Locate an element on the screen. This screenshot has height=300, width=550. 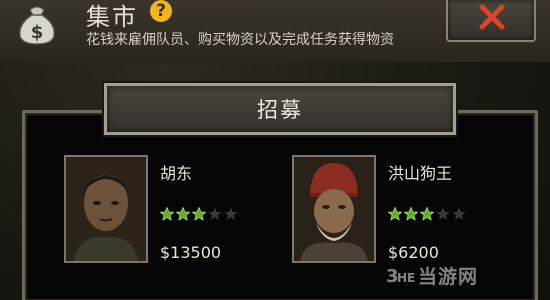
help-icon: ? is located at coordinates (161, 11).